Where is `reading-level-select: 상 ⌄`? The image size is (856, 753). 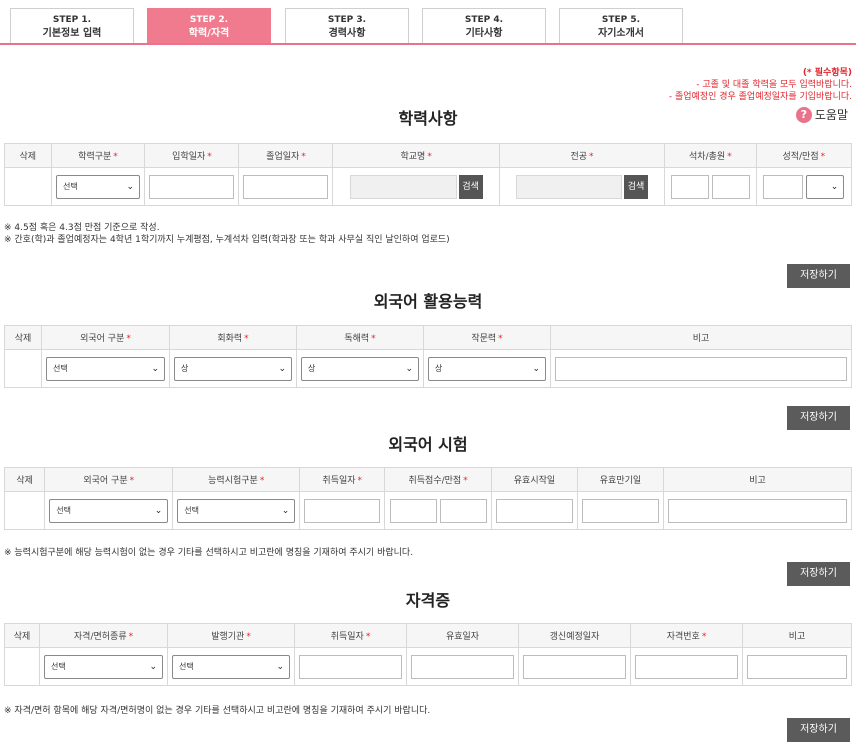 reading-level-select: 상 ⌄ is located at coordinates (360, 368).